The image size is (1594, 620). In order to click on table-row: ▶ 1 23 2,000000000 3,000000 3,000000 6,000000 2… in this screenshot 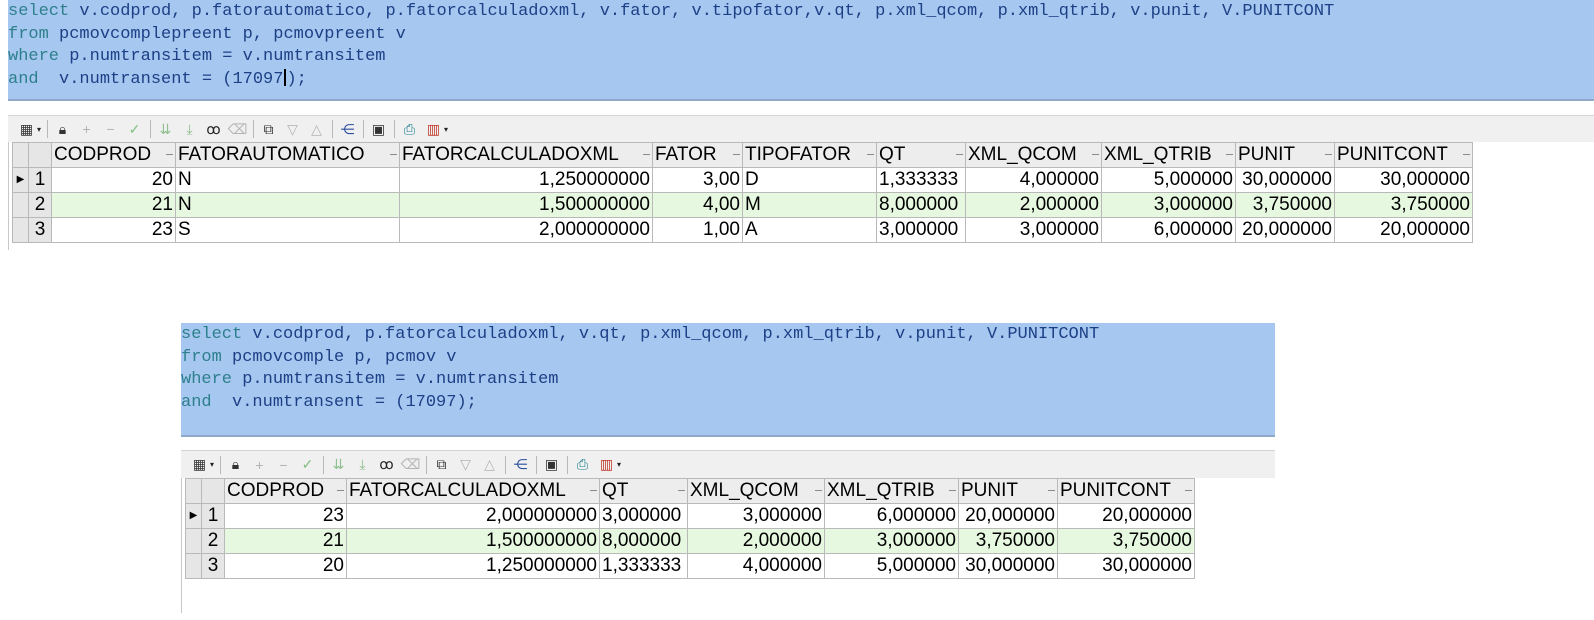, I will do `click(690, 516)`.